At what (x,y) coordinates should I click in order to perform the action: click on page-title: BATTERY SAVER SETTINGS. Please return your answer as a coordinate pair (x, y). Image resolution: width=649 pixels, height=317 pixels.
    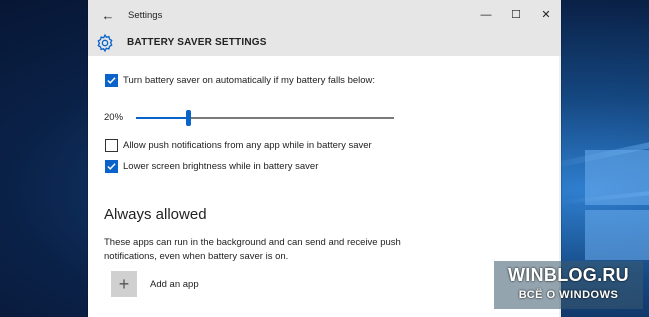
    Looking at the image, I should click on (197, 42).